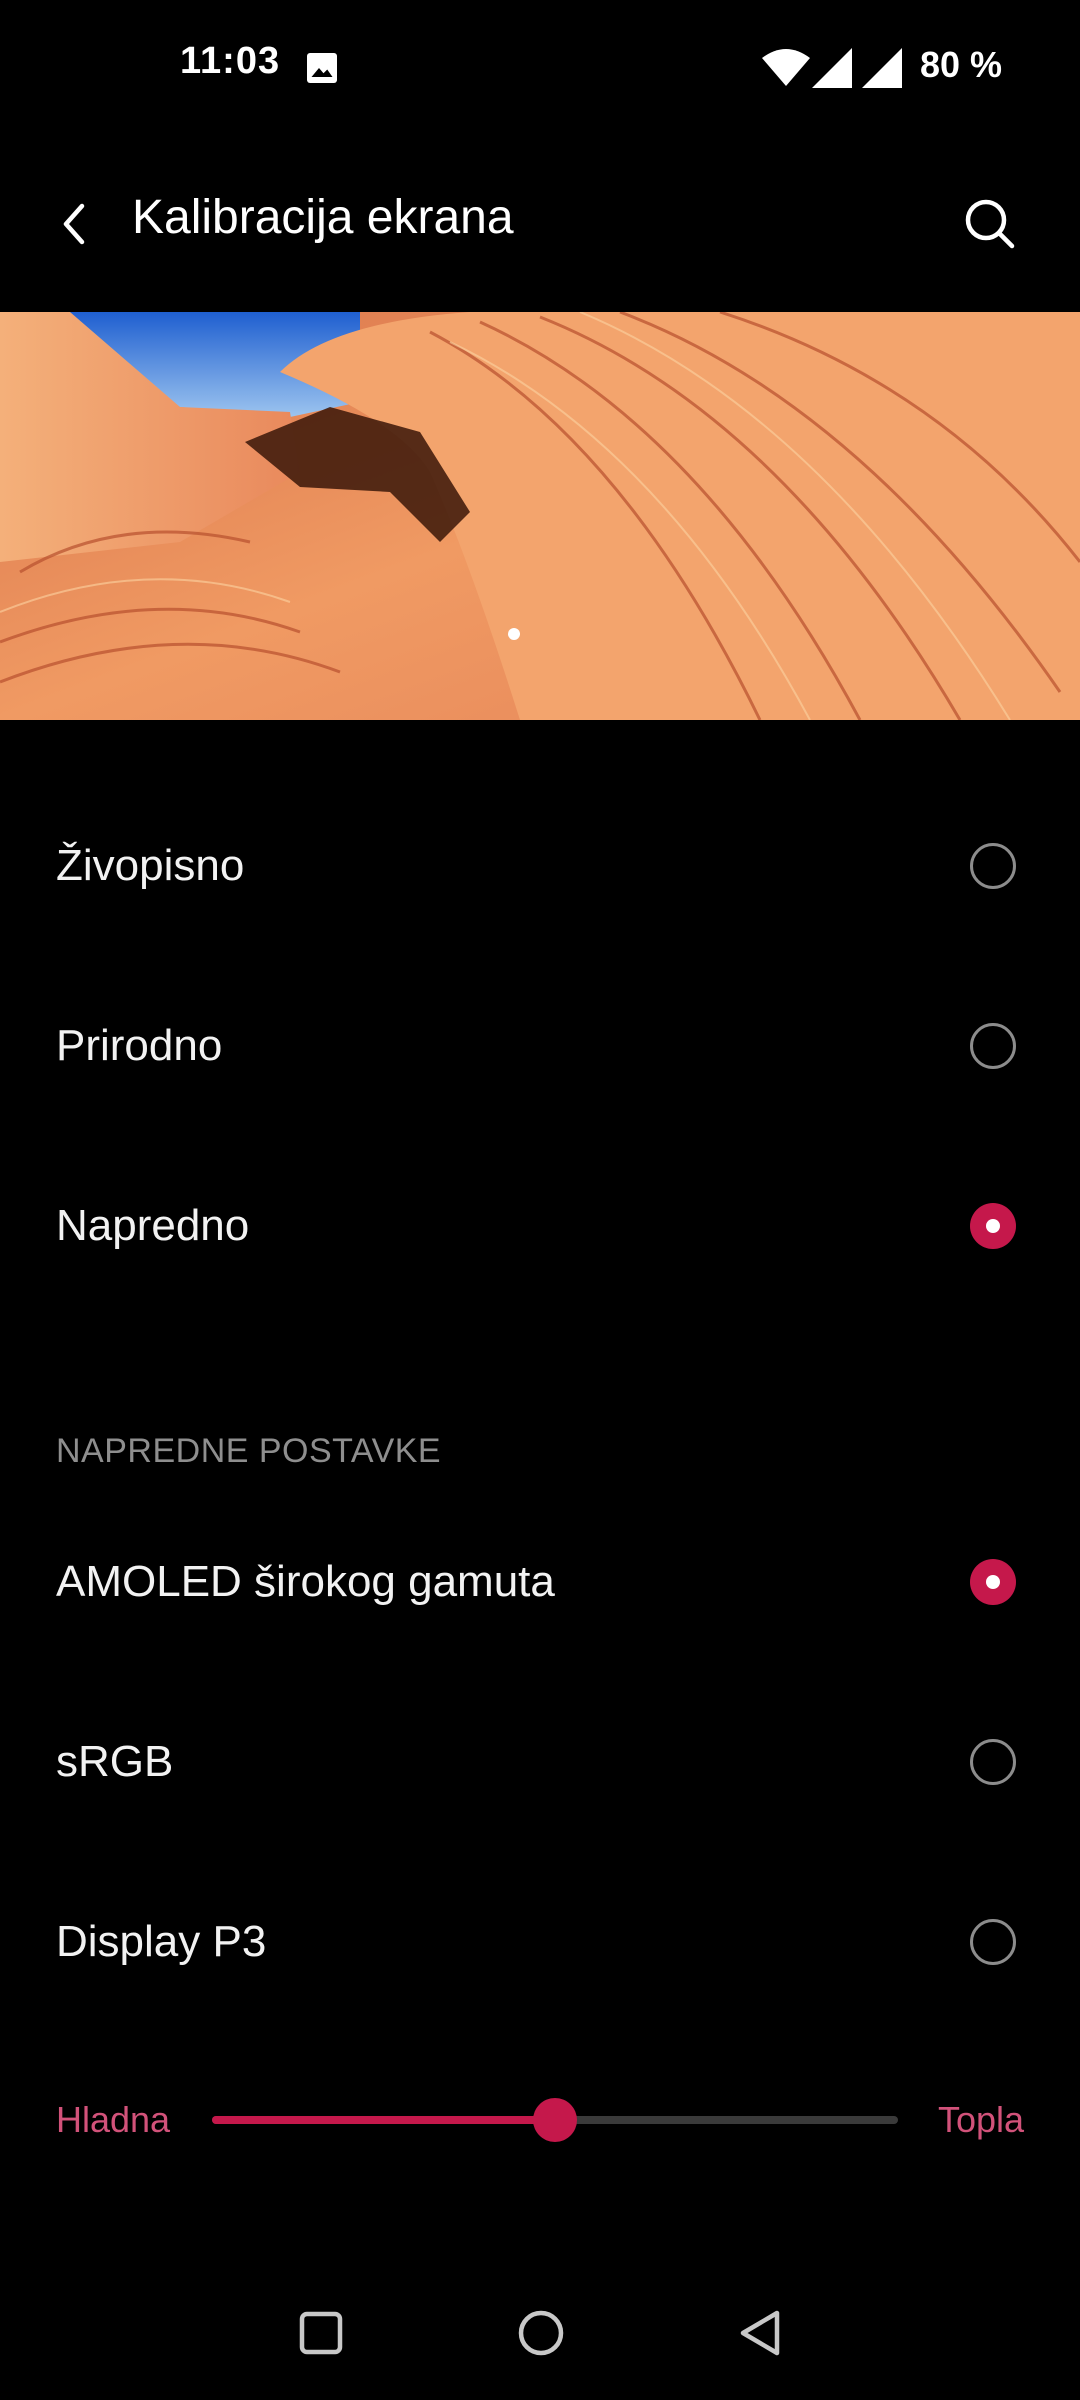 This screenshot has width=1080, height=2400. I want to click on mode-option-vivid: Živopisno, so click(540, 866).